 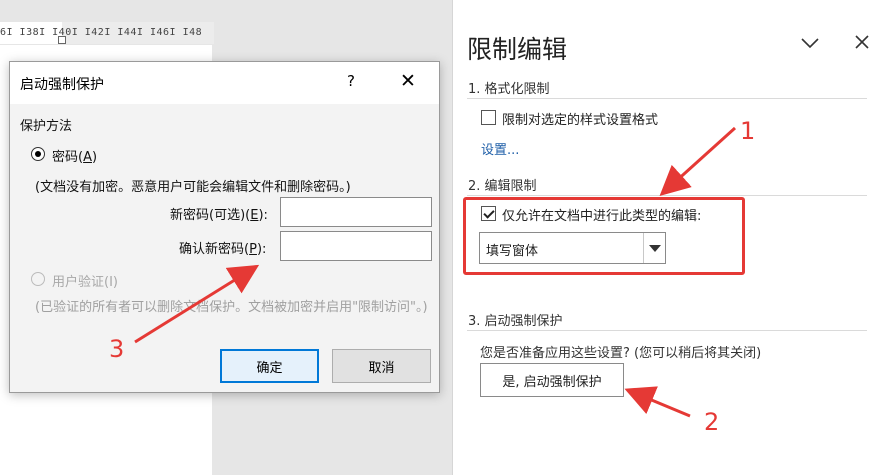 I want to click on new-password-label: 新密码(可选)(E):, so click(x=219, y=215).